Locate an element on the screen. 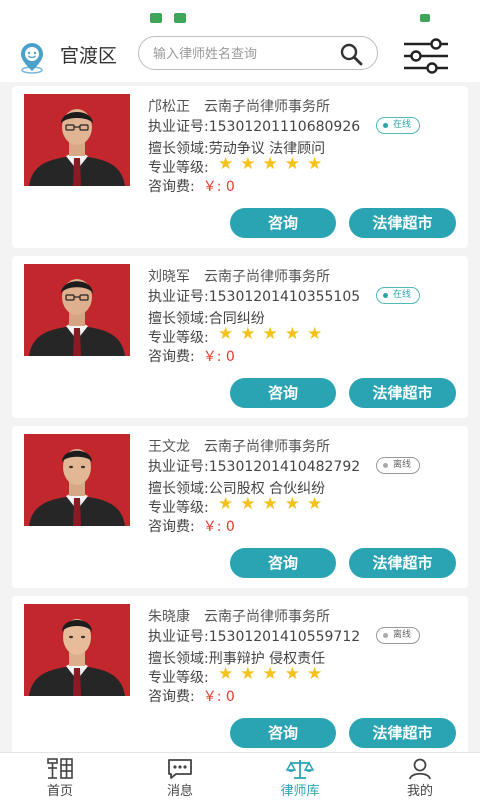  tab-lawyer-library: 律师库 is located at coordinates (300, 777).